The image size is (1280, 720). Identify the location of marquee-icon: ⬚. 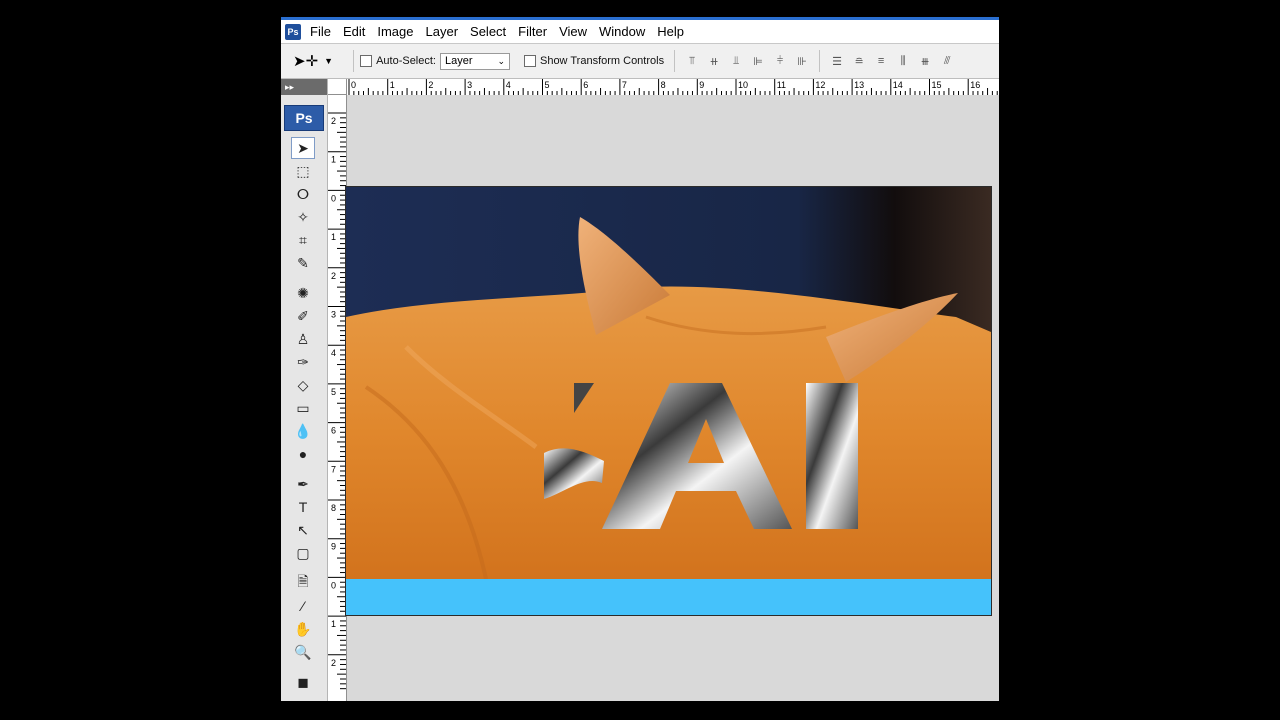
(303, 170).